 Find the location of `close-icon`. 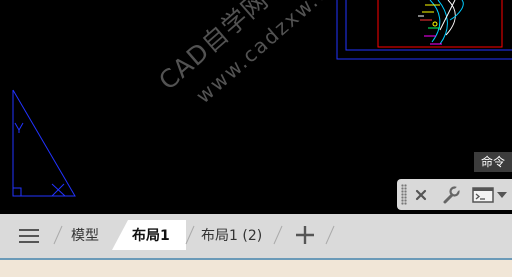

close-icon is located at coordinates (421, 194).